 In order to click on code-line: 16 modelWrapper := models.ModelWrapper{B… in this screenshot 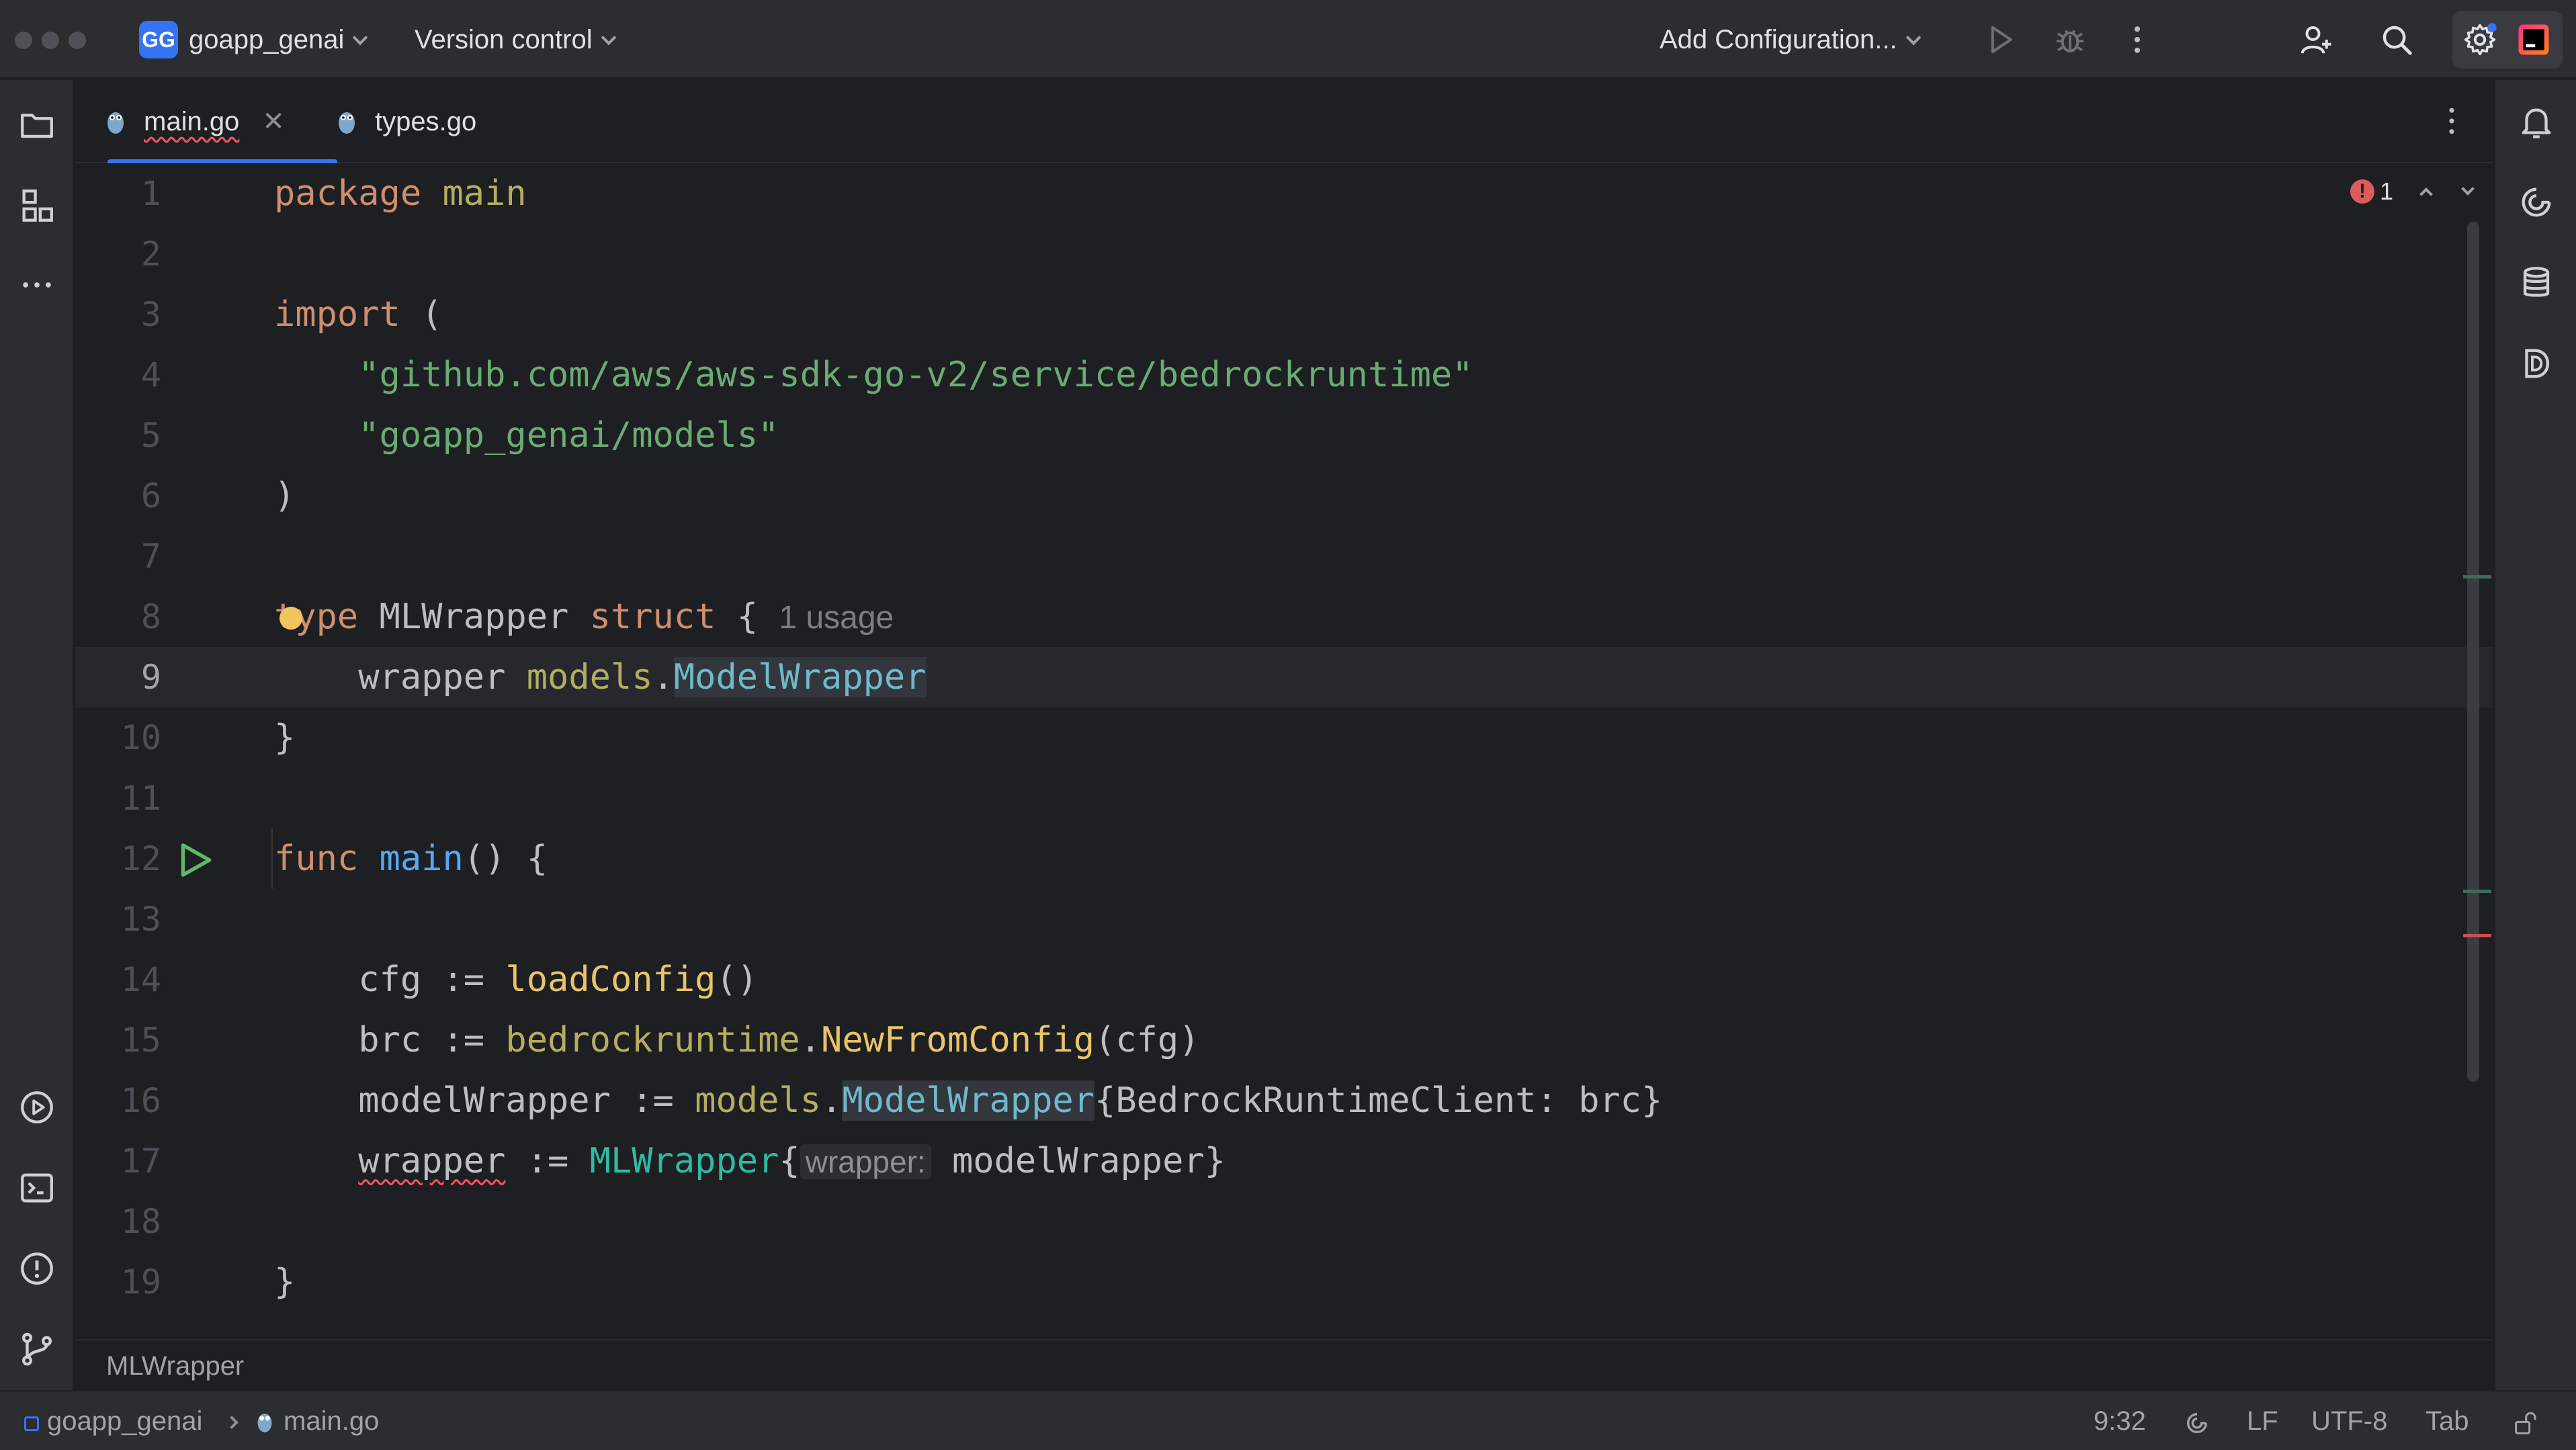, I will do `click(1284, 1100)`.